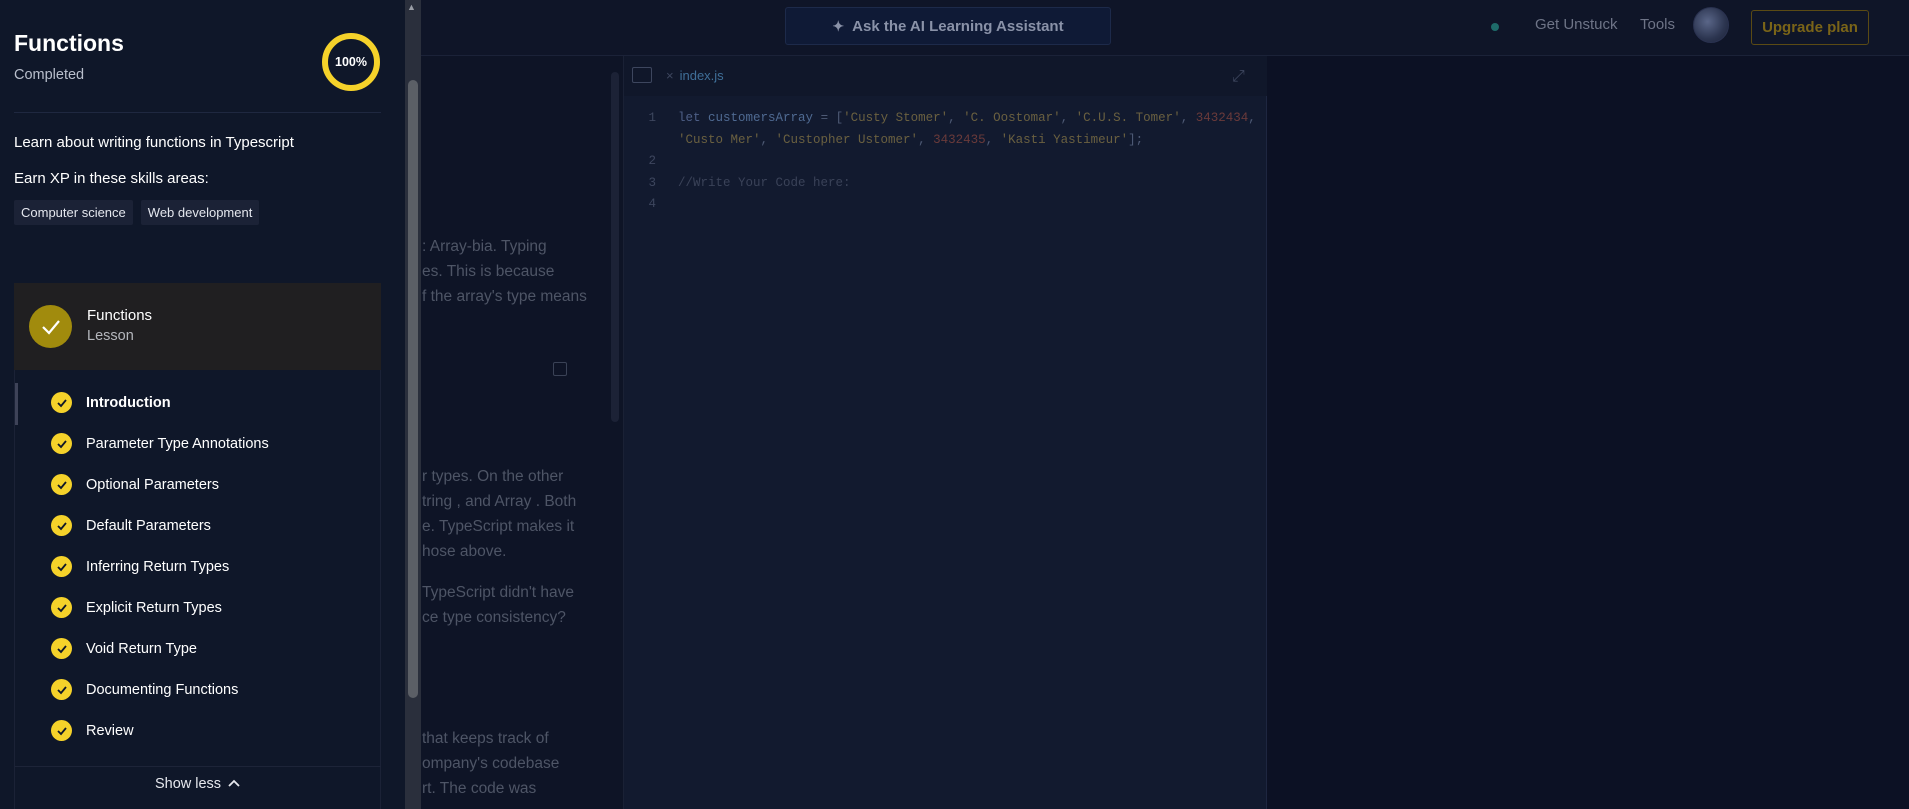  What do you see at coordinates (485, 738) in the screenshot?
I see `lesson-text-line: that keeps track of` at bounding box center [485, 738].